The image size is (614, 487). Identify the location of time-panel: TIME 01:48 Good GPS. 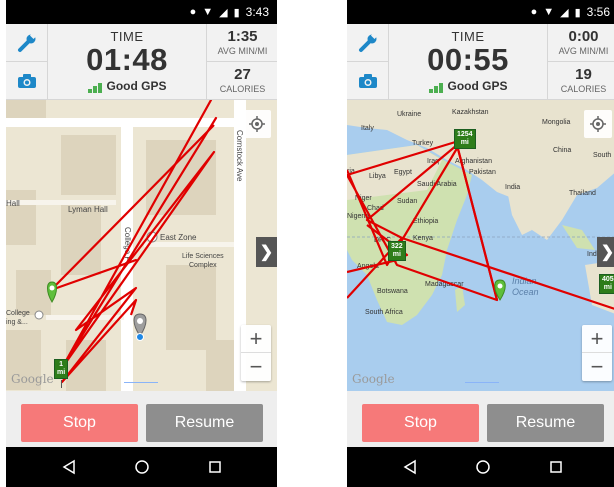
(127, 62).